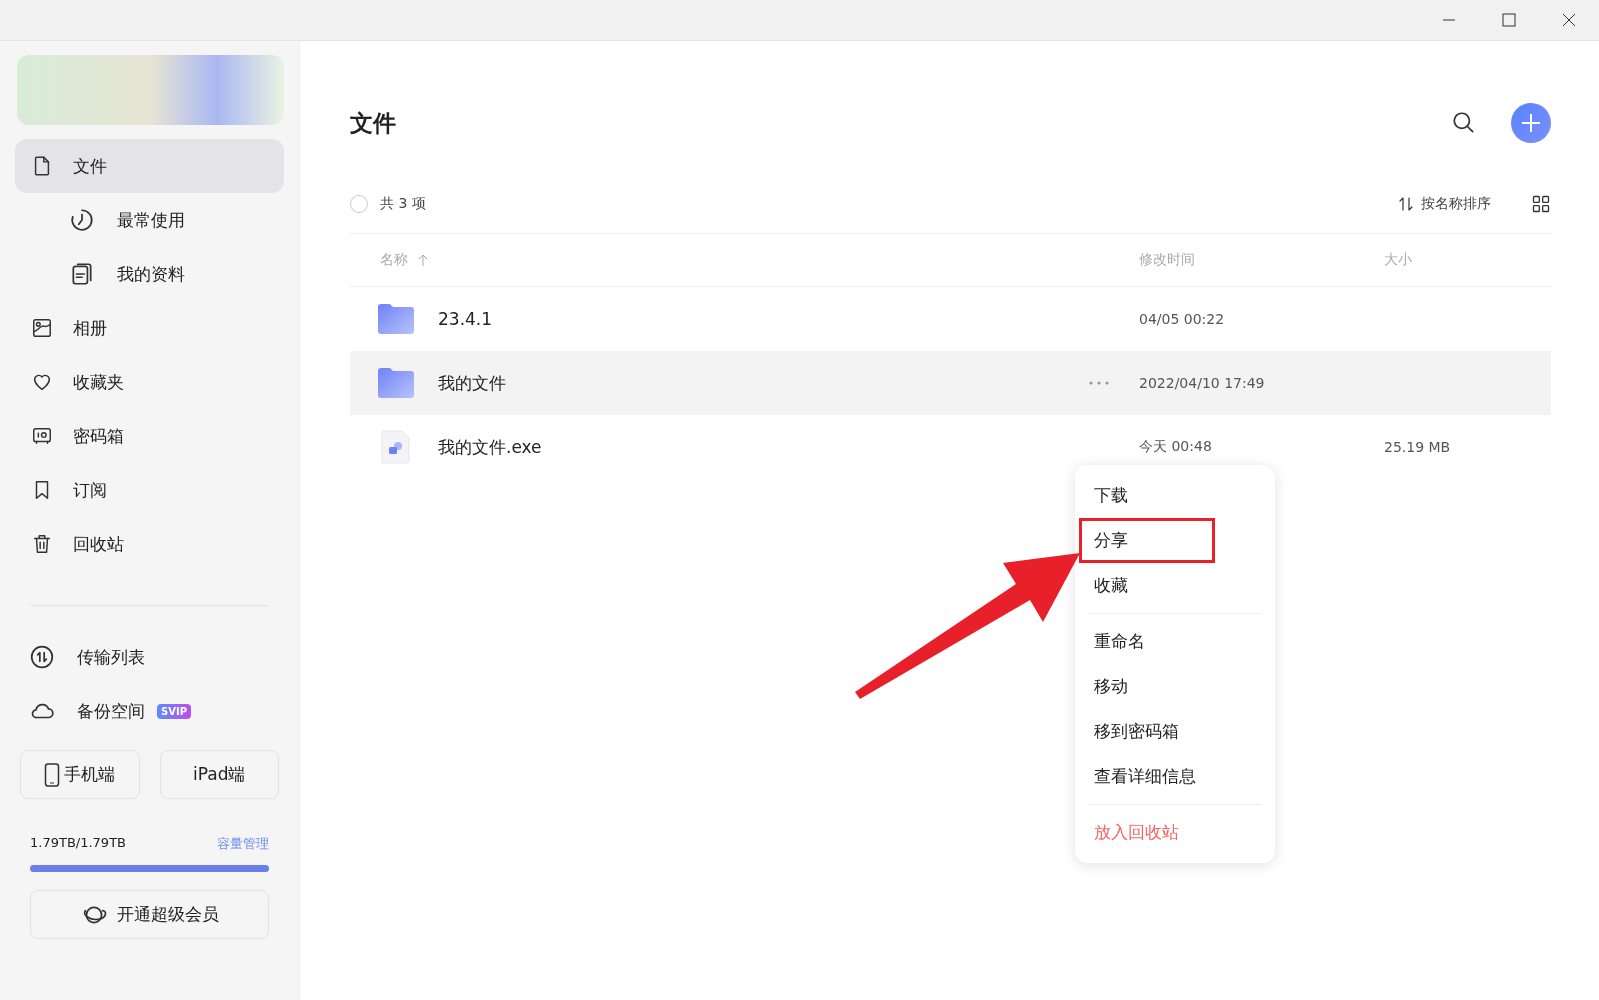 The width and height of the screenshot is (1599, 1000). I want to click on sidebar-item: 我的资料, so click(149, 274).